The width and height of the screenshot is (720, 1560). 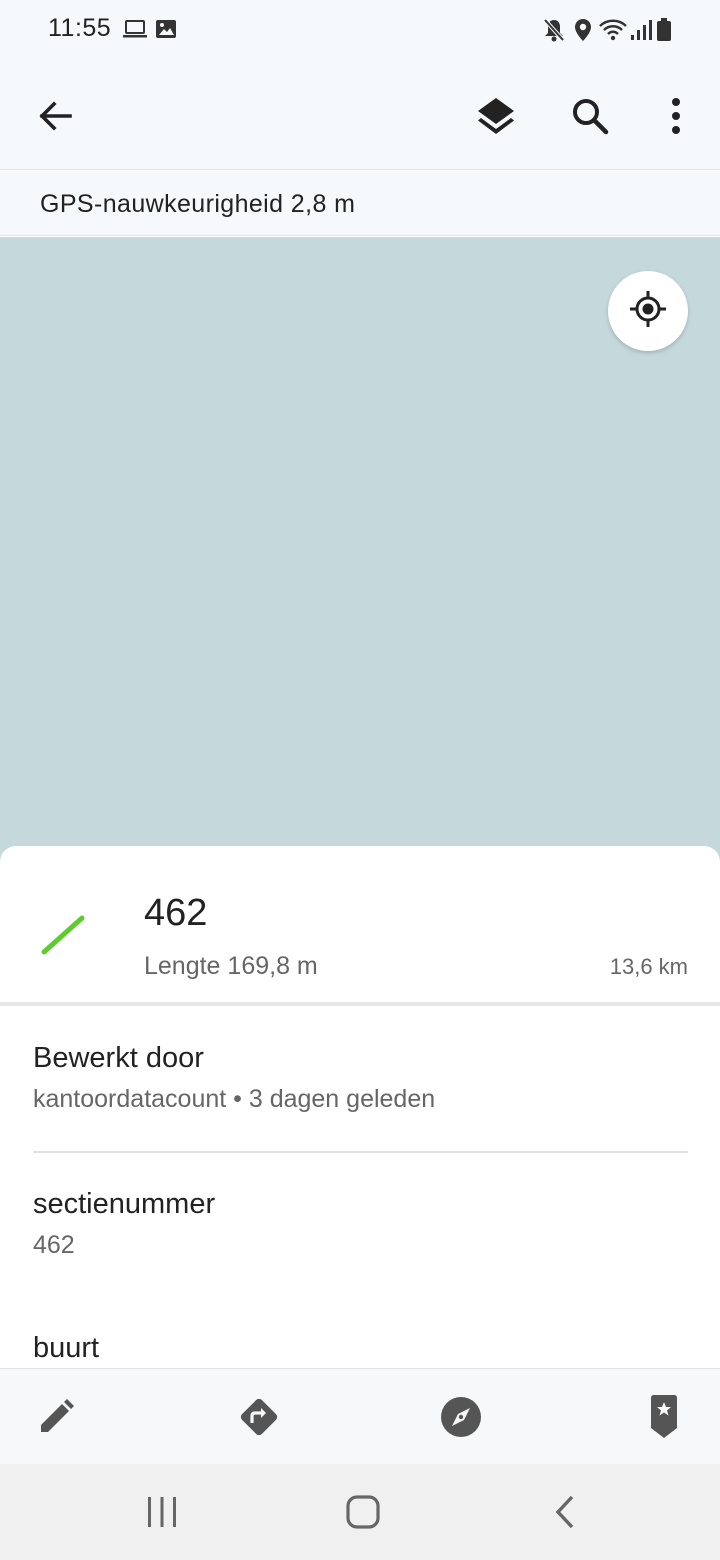 What do you see at coordinates (176, 913) in the screenshot?
I see `feature-title: 462` at bounding box center [176, 913].